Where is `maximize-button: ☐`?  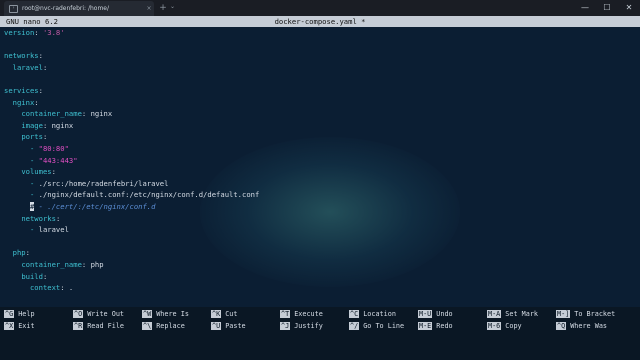
maximize-button: ☐ is located at coordinates (607, 8).